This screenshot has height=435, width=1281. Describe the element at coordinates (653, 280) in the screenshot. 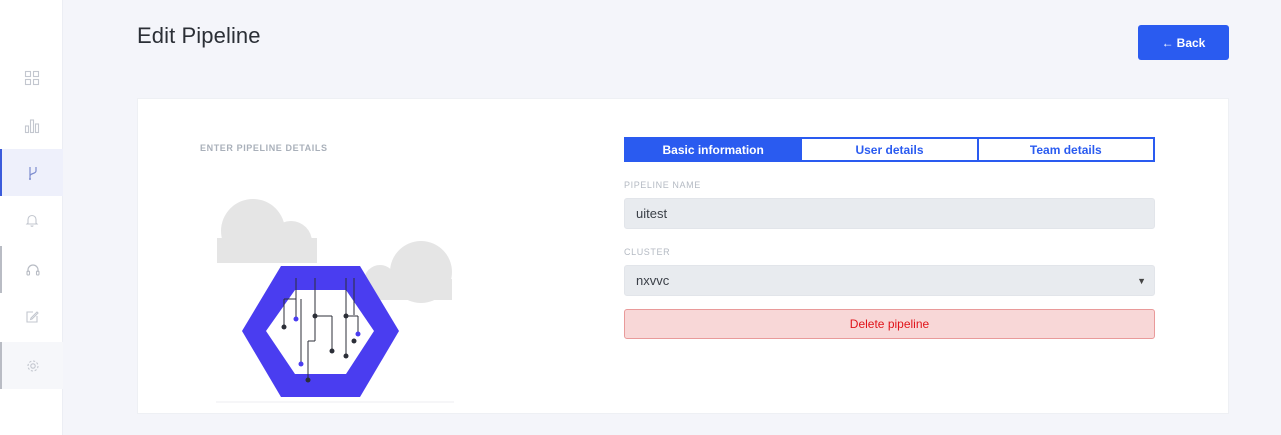

I see `cluster-value: nxvvc` at that location.